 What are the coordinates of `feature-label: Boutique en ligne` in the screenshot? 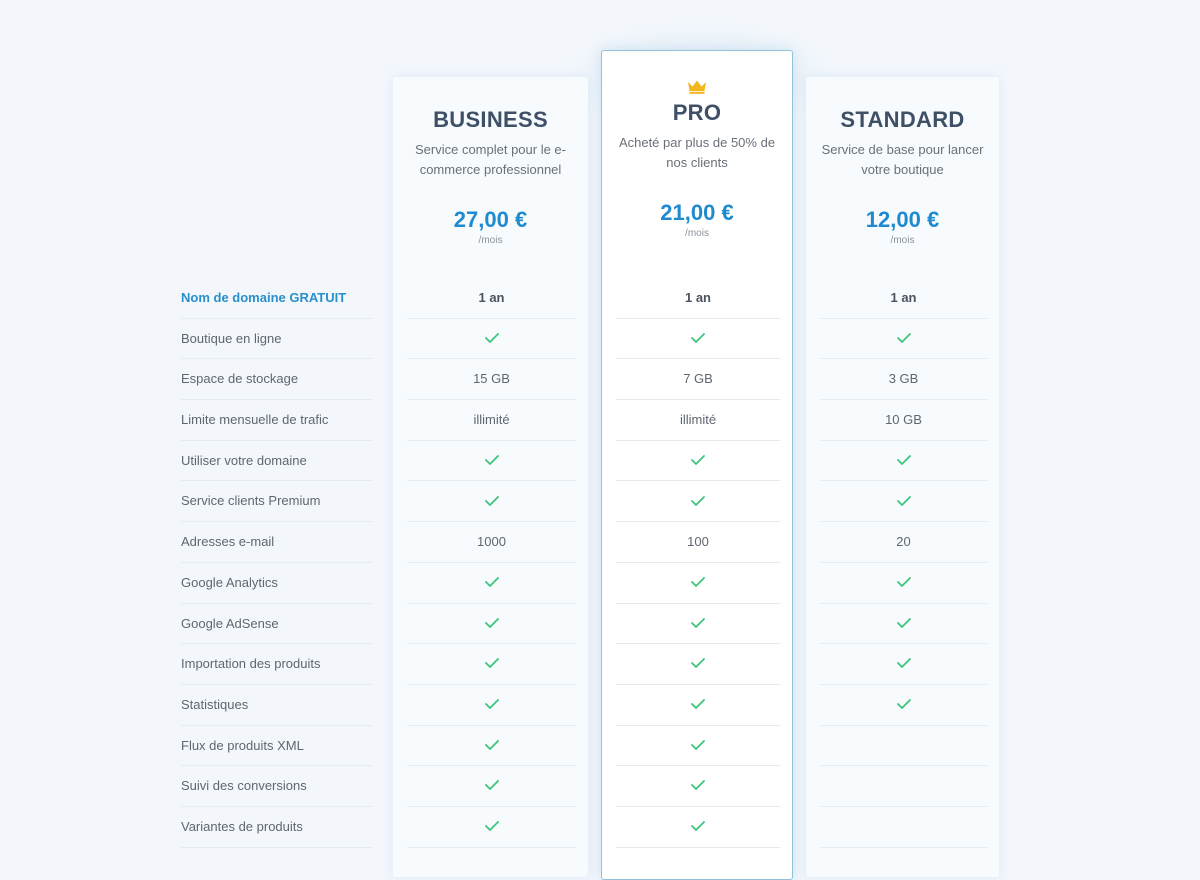 It's located at (276, 339).